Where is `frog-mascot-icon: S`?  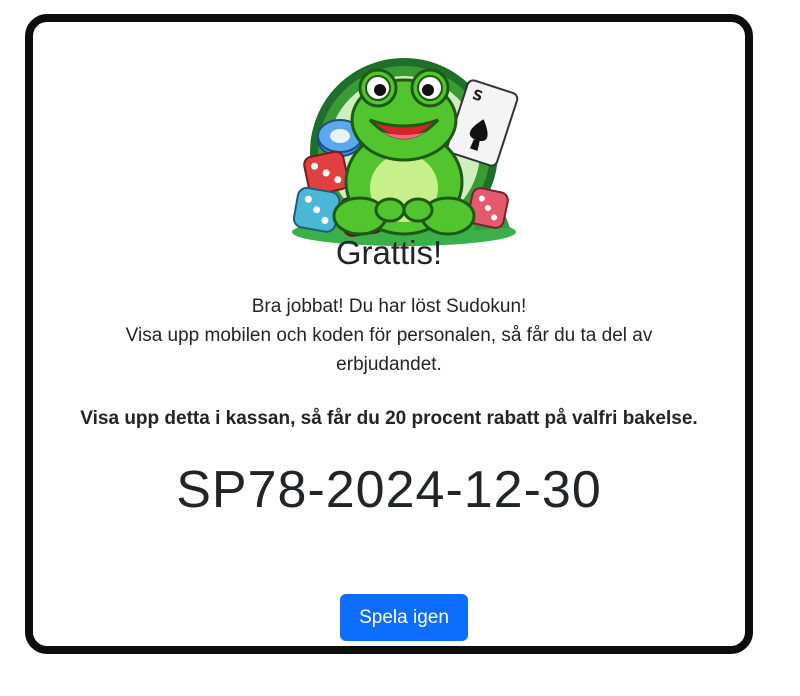
frog-mascot-icon: S is located at coordinates (405, 152).